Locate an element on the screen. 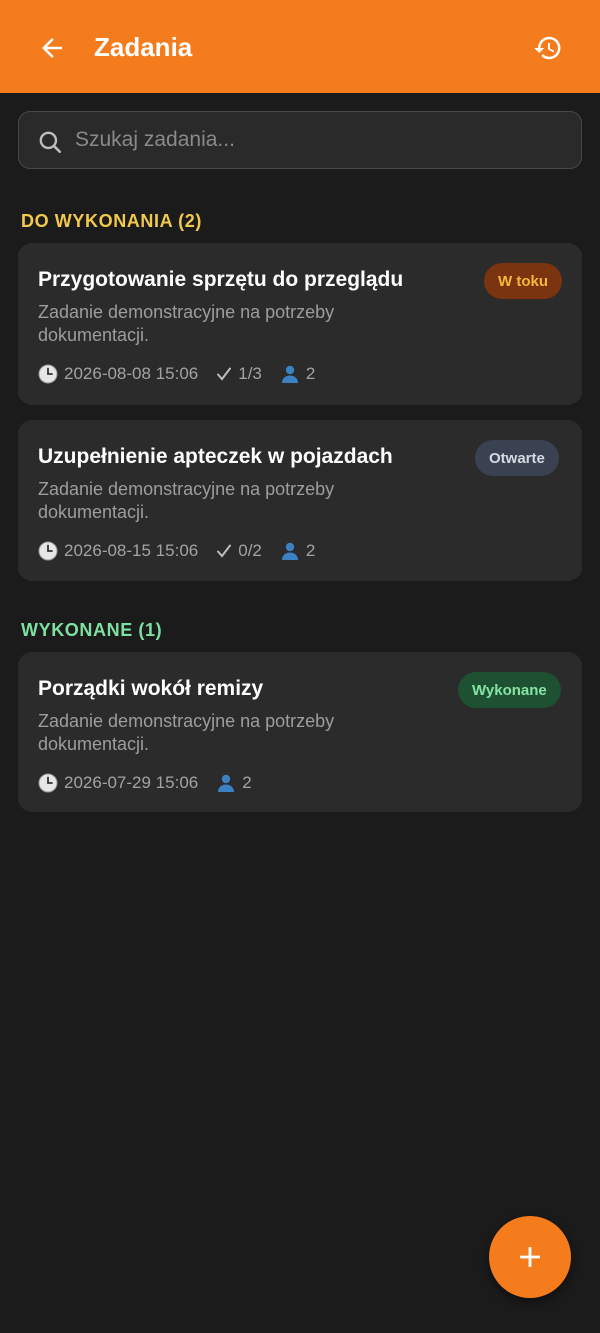  due-date: 2026-07-29 15:06 is located at coordinates (118, 783).